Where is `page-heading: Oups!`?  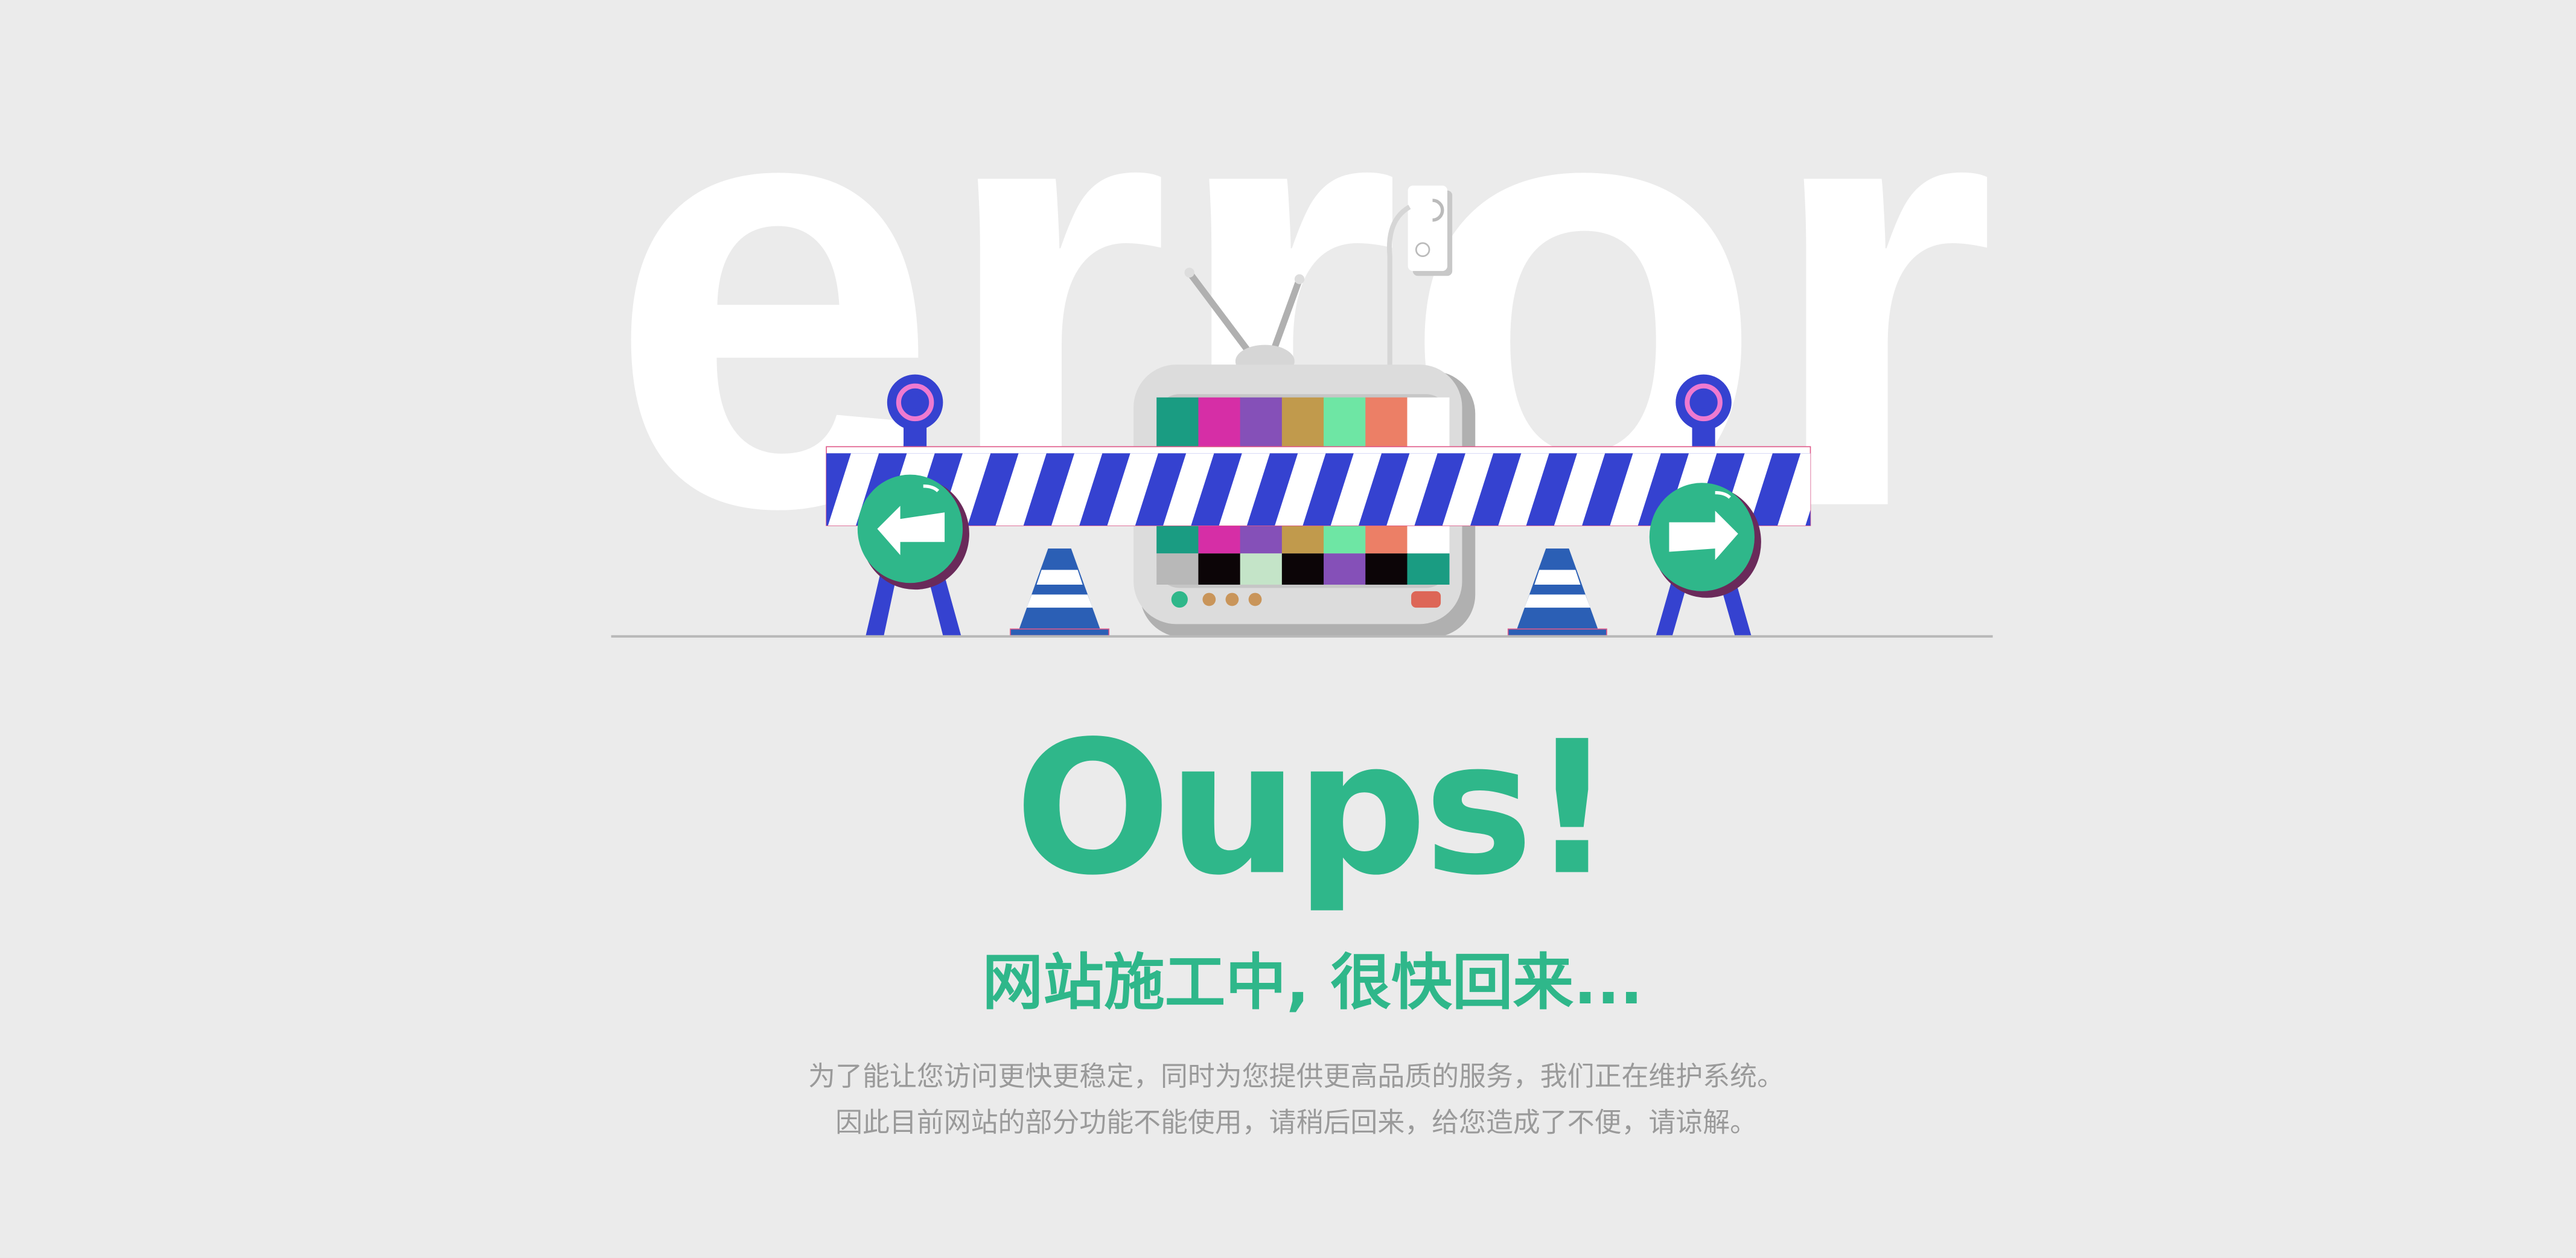 page-heading: Oups! is located at coordinates (1314, 809).